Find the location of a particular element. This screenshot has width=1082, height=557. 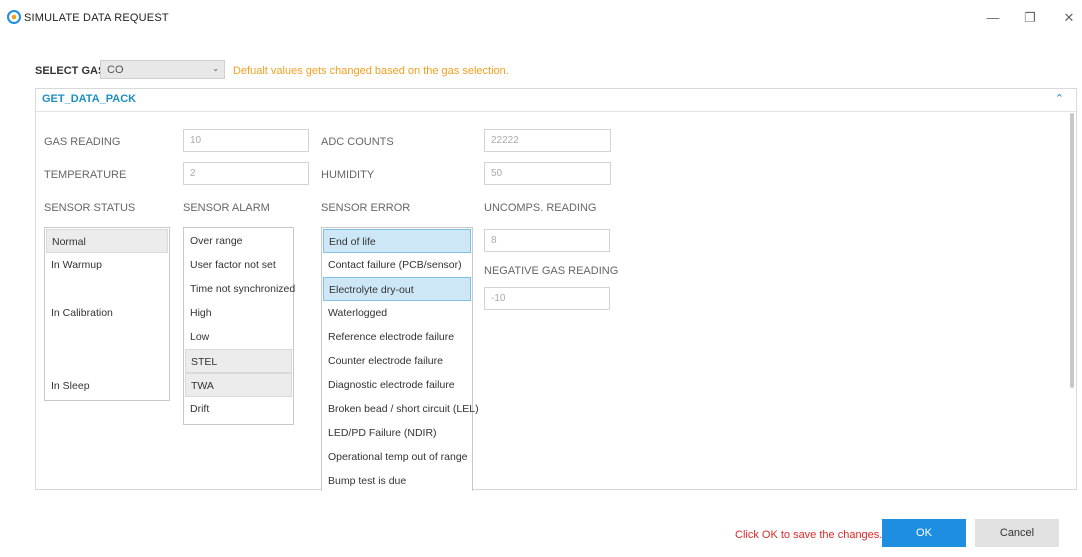

negative-gas-reading-label: NEGATIVE GAS READING is located at coordinates (551, 271).